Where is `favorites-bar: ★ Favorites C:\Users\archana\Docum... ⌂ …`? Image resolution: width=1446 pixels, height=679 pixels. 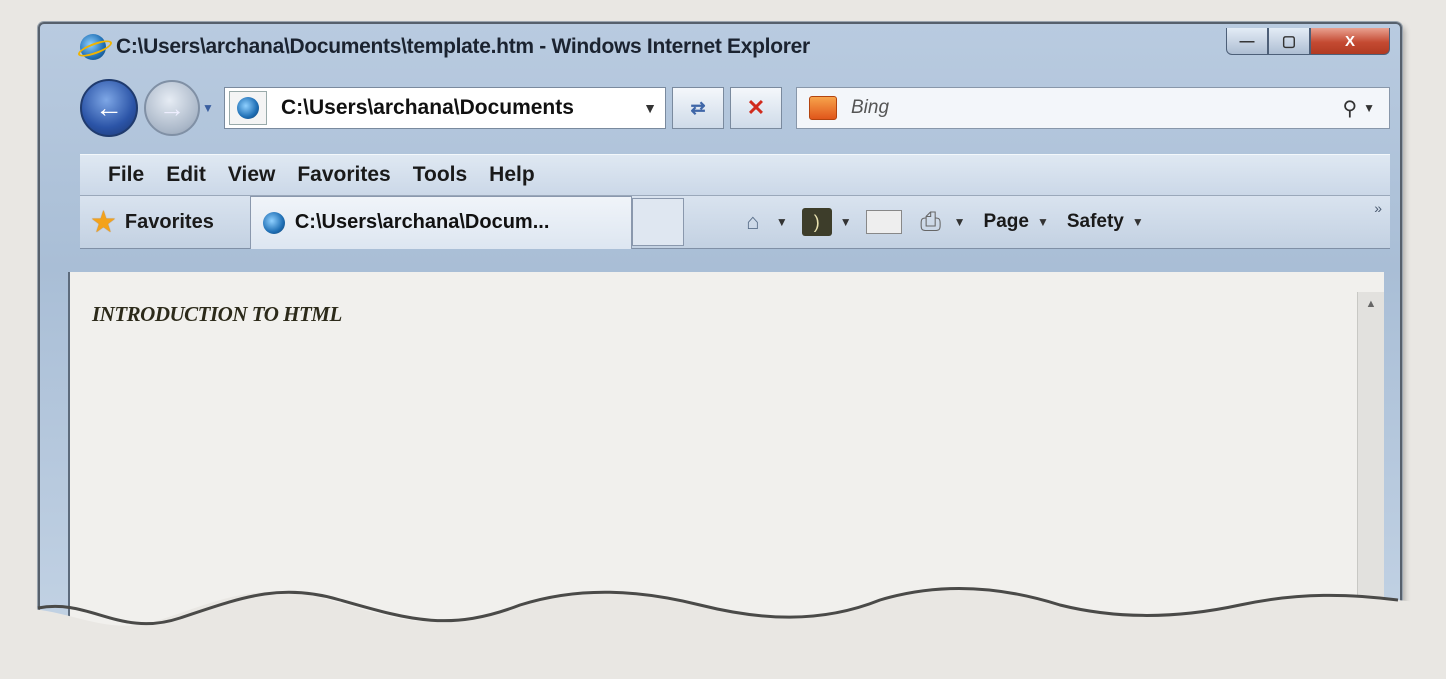 favorites-bar: ★ Favorites C:\Users\archana\Docum... ⌂ … is located at coordinates (735, 222).